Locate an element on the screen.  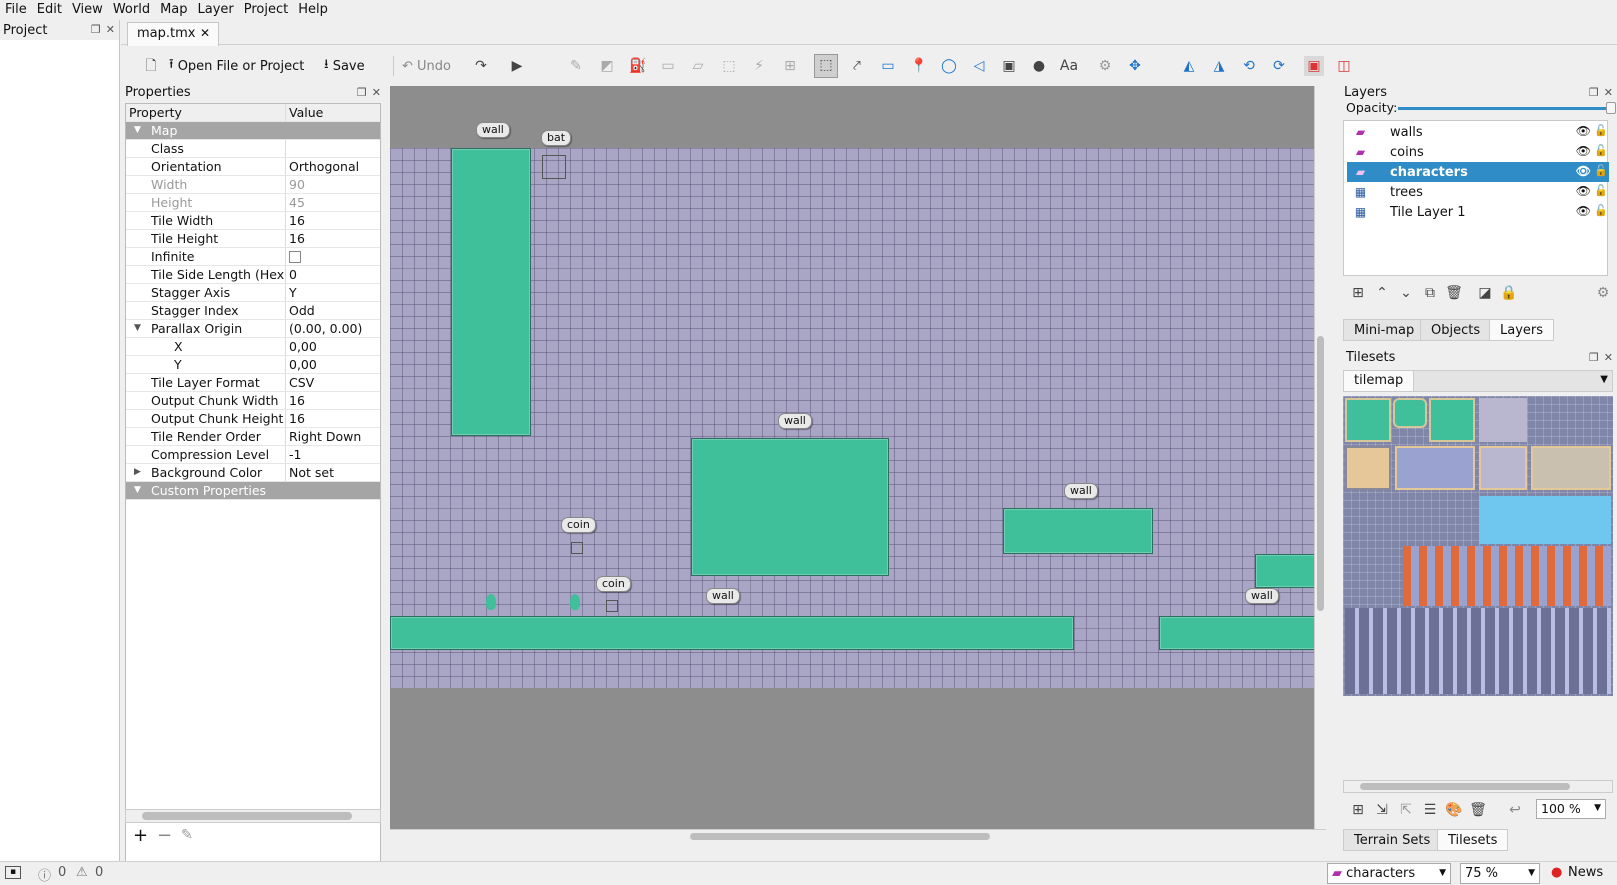
save-button: ⭳ Save is located at coordinates (344, 66).